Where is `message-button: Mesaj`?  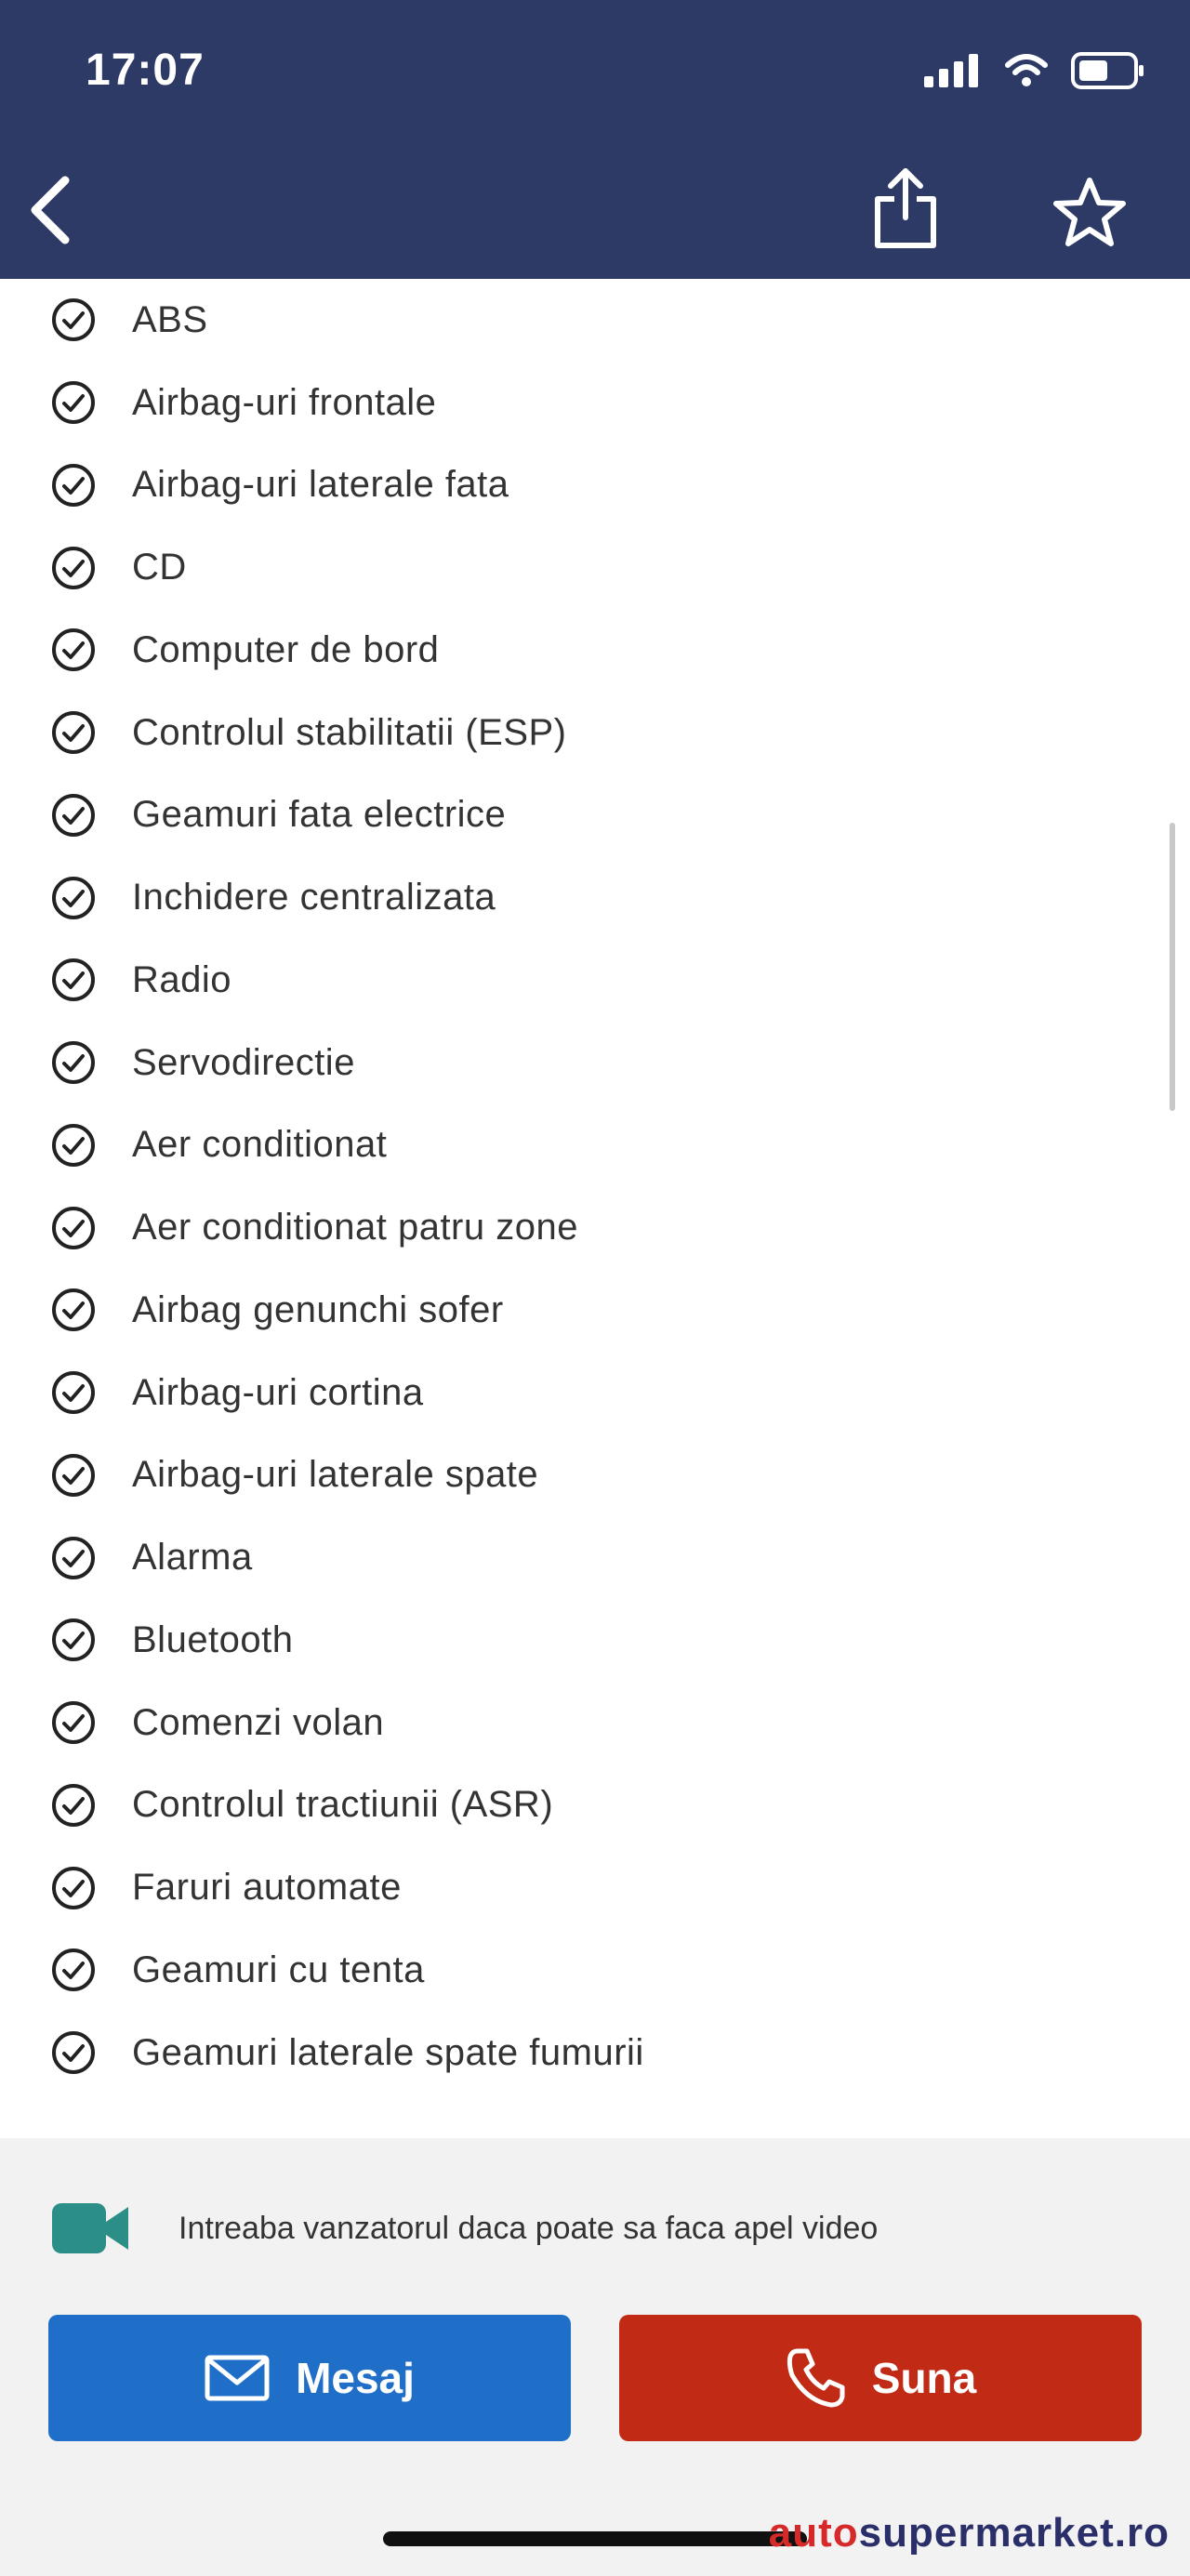 message-button: Mesaj is located at coordinates (309, 2378).